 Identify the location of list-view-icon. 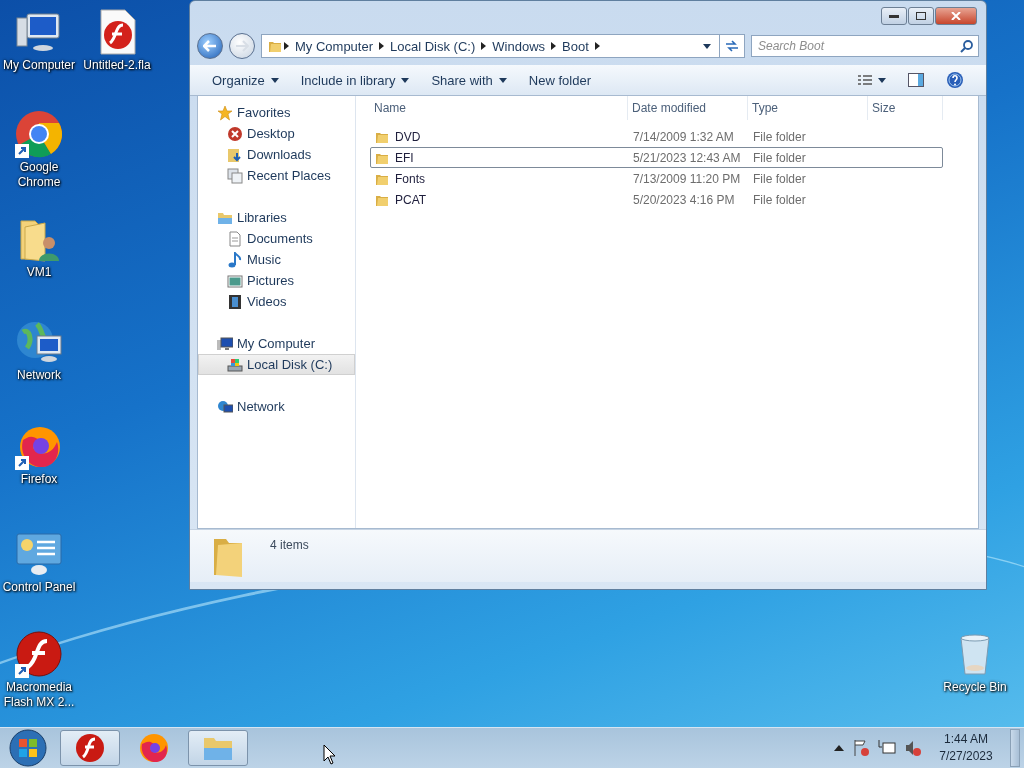
(865, 80).